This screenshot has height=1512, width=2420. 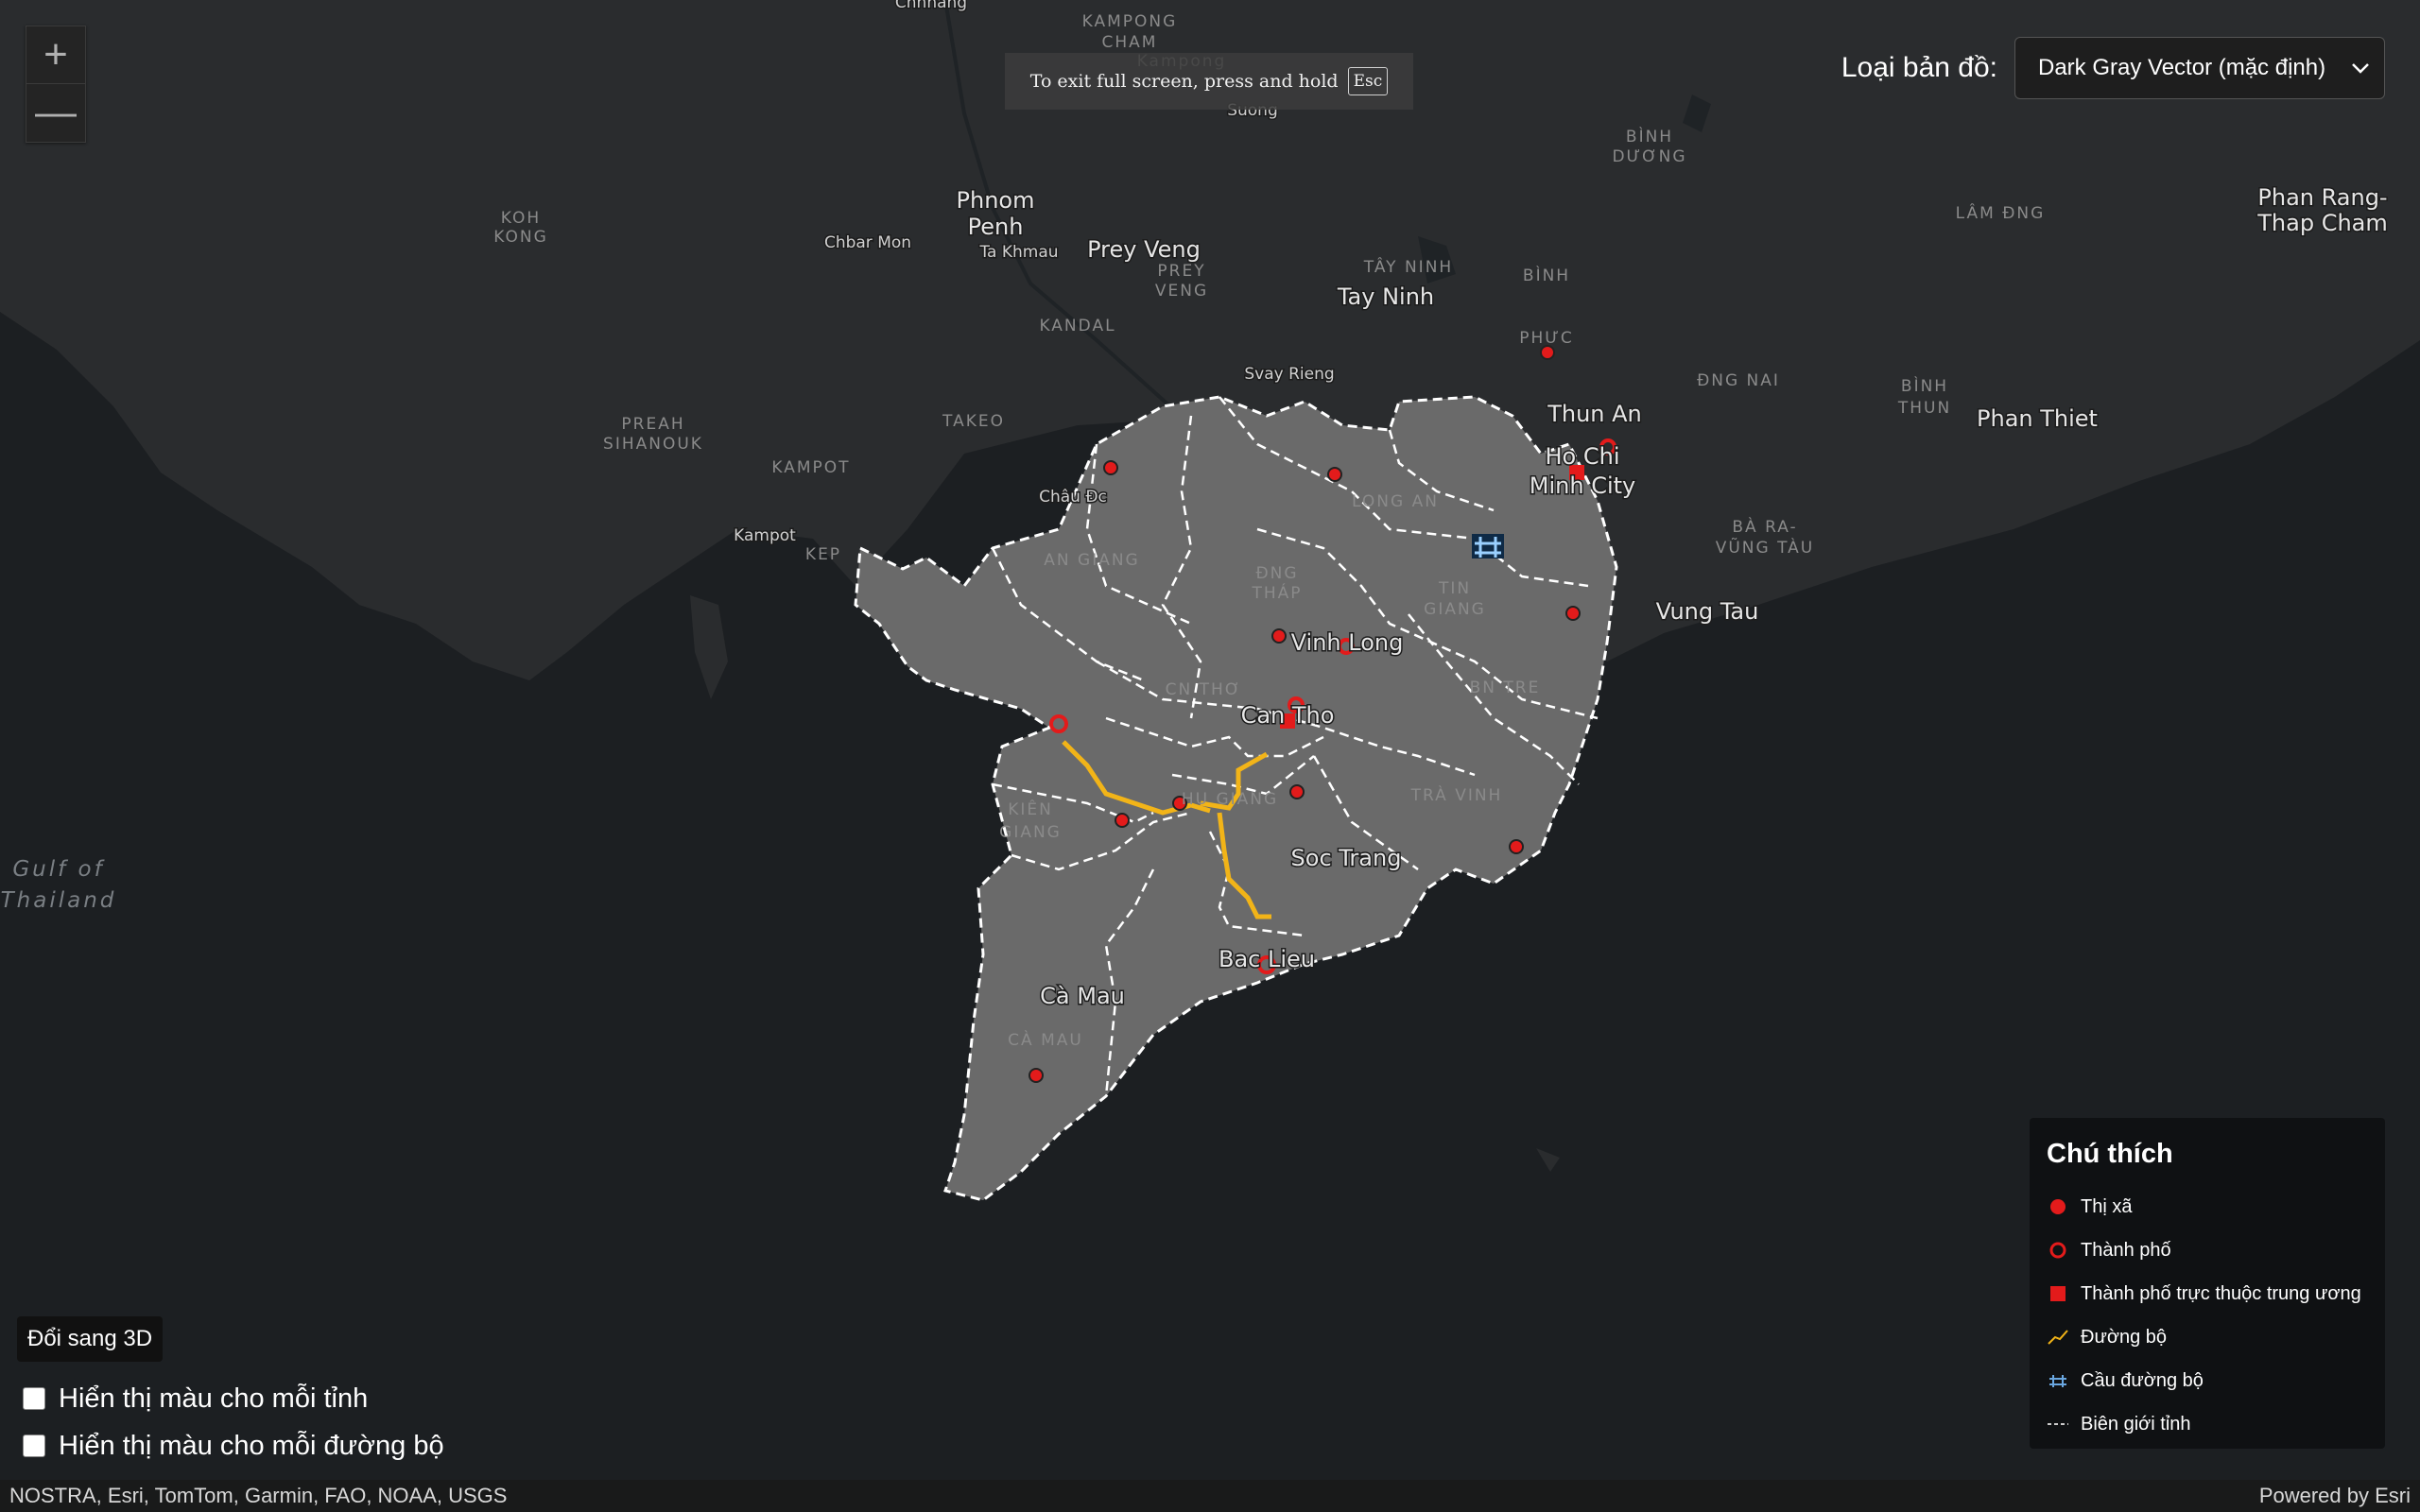 I want to click on legend-item-central-city: Thành phố trực thuộc trung ương, so click(x=2207, y=1293).